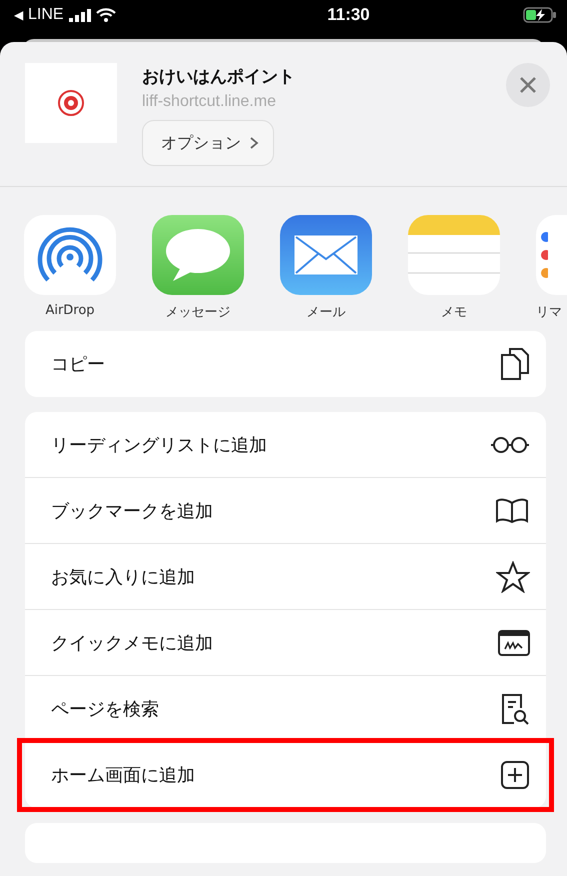 Image resolution: width=567 pixels, height=876 pixels. What do you see at coordinates (285, 577) in the screenshot?
I see `share-action: お気に入りに追加` at bounding box center [285, 577].